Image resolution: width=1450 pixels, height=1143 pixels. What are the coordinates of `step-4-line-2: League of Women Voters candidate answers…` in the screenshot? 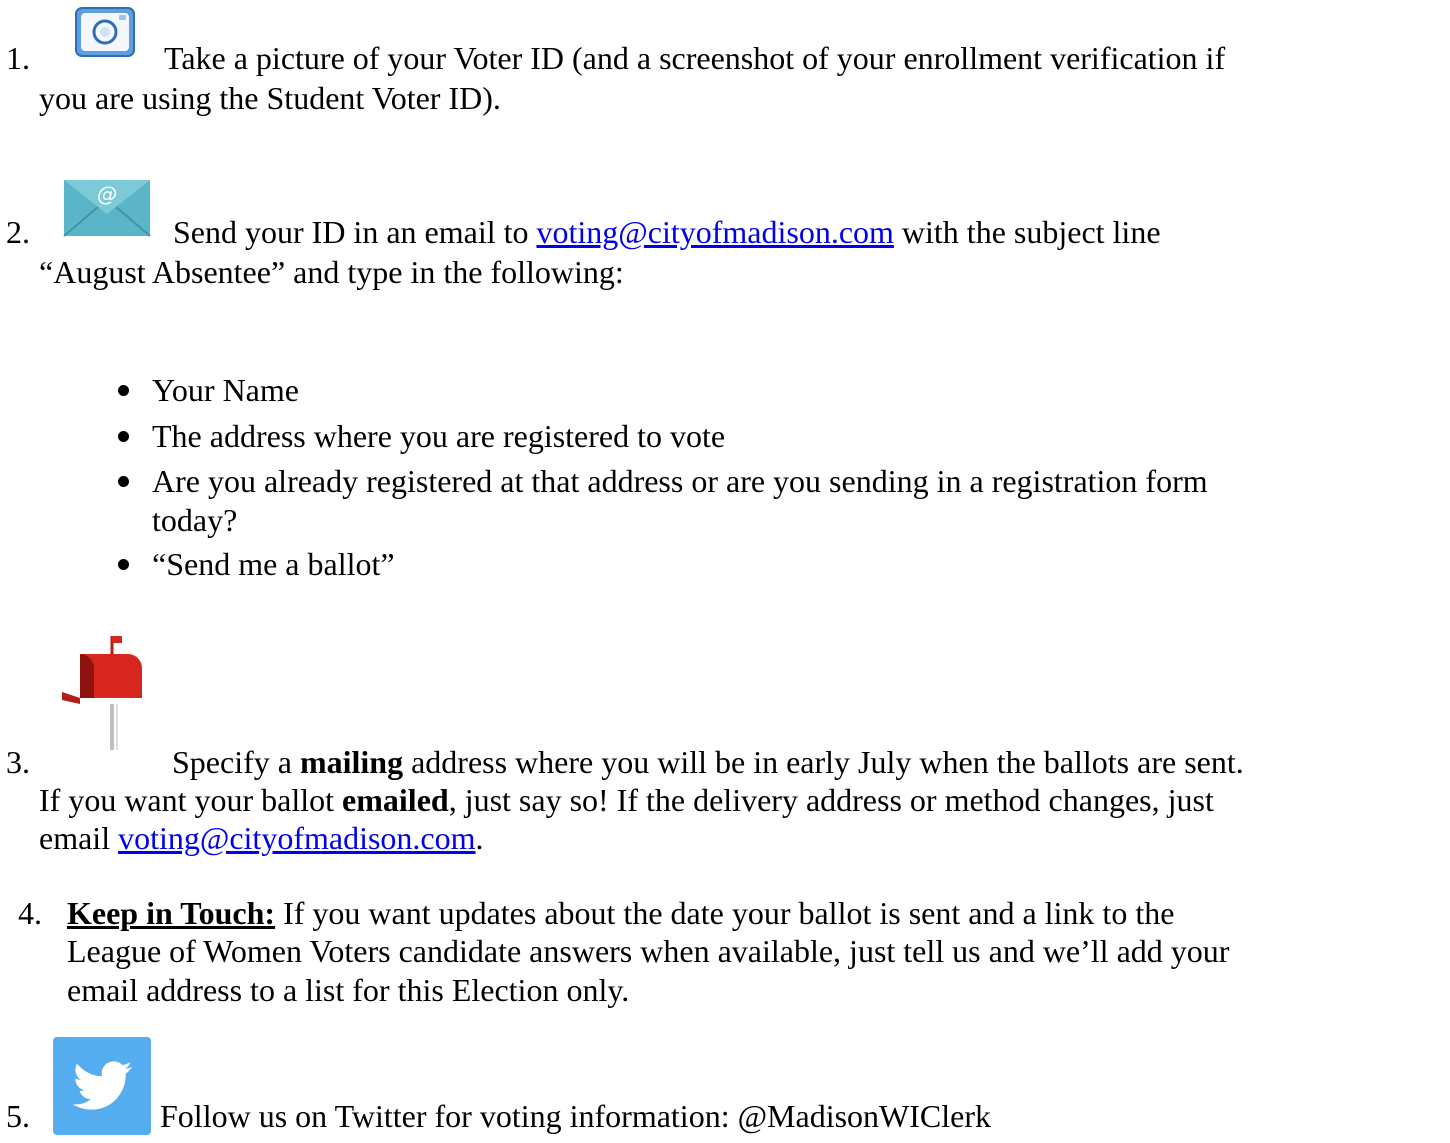 It's located at (648, 951).